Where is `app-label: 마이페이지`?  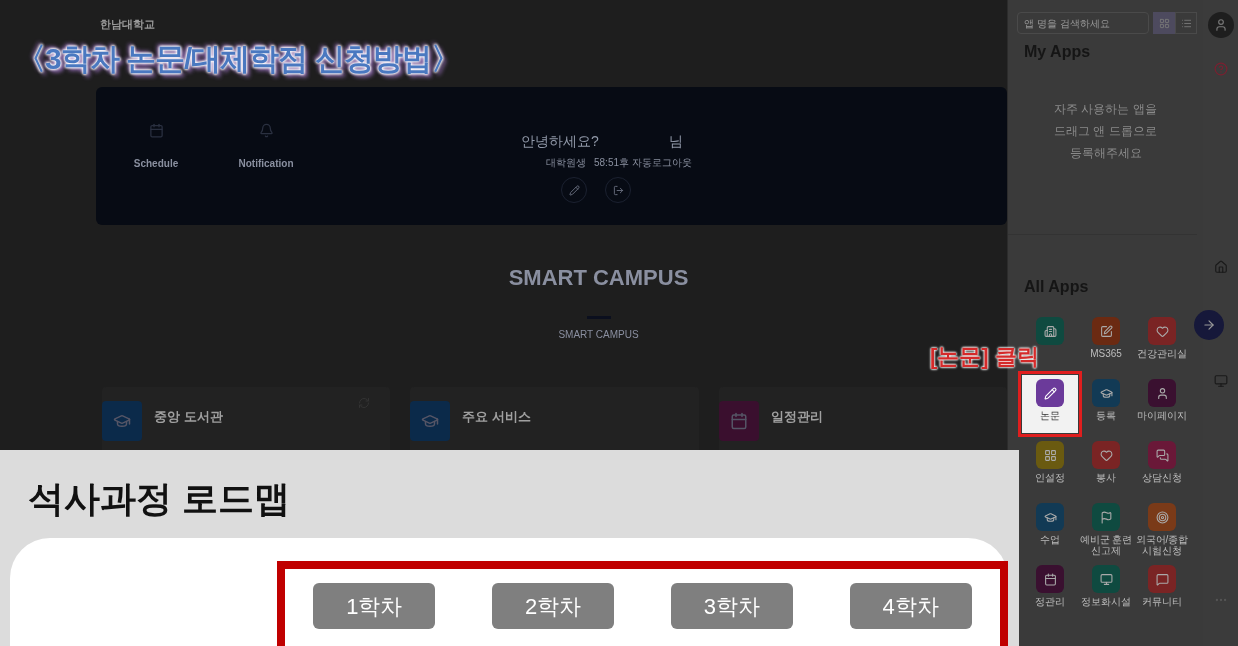 app-label: 마이페이지 is located at coordinates (1162, 415).